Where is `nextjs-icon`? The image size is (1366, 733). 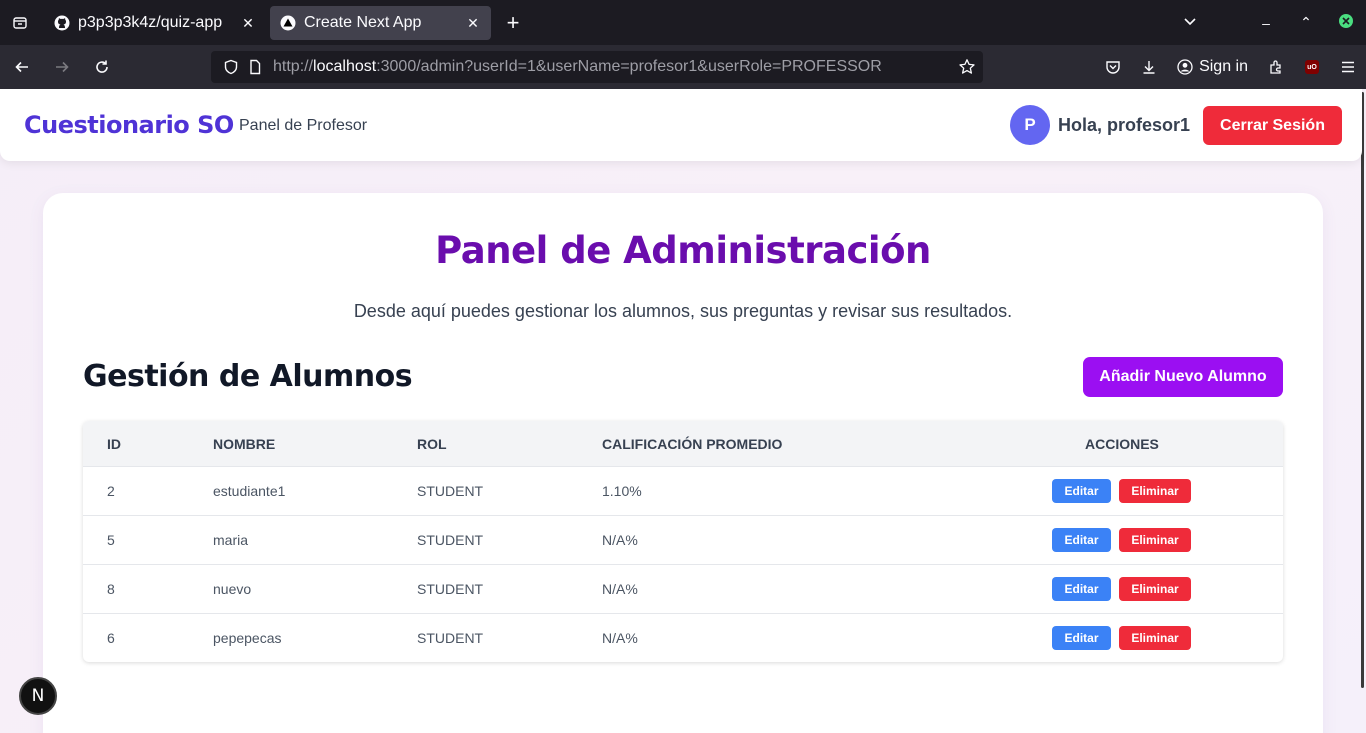 nextjs-icon is located at coordinates (288, 23).